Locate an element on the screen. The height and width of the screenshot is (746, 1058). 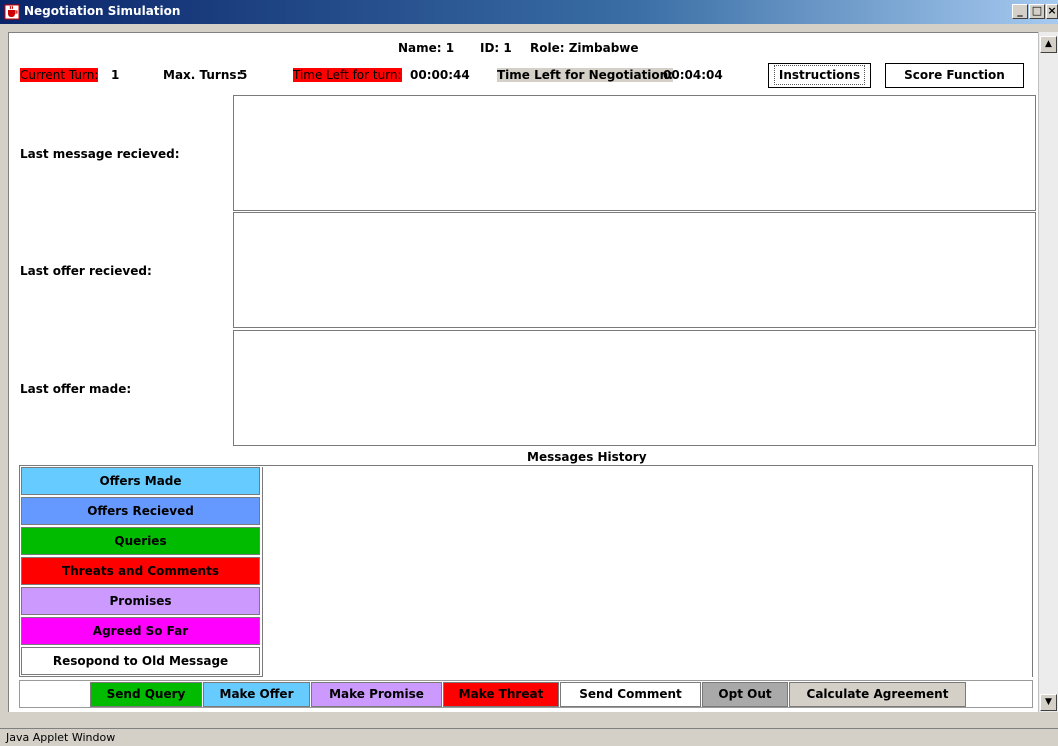
send-query-button: Send Query is located at coordinates (146, 694).